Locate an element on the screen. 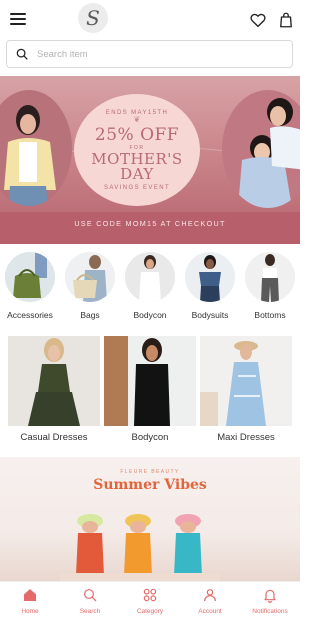 The image size is (320, 618). hero-photo-right is located at coordinates (261, 149).